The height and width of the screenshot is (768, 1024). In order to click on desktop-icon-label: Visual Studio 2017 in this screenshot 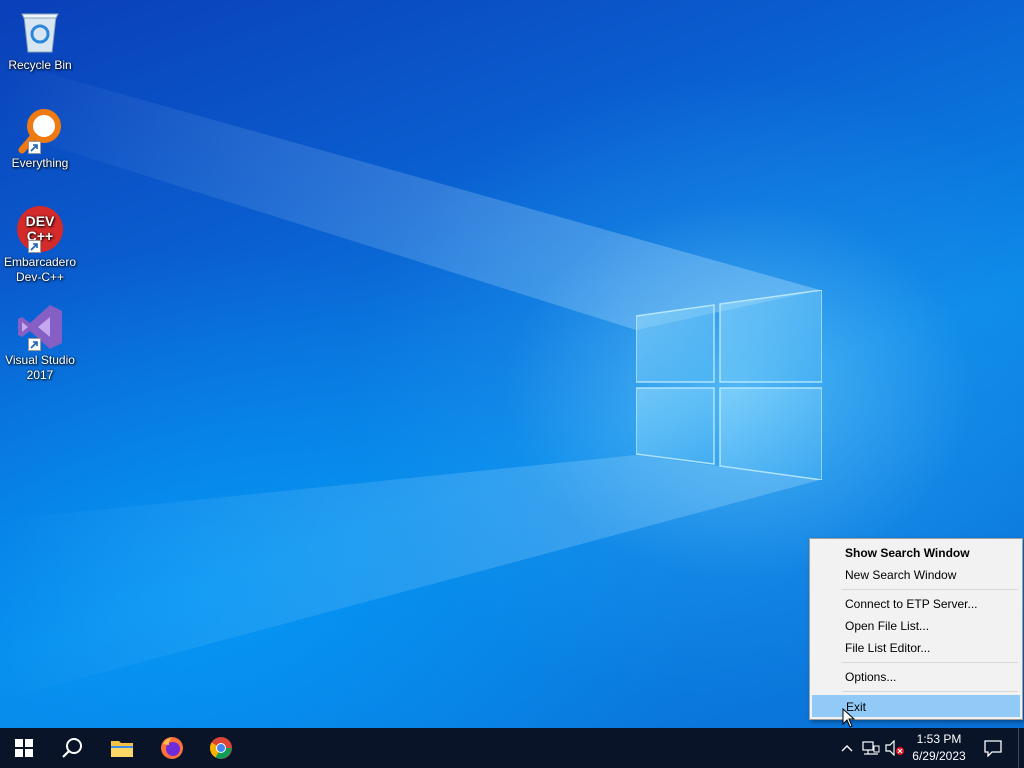, I will do `click(40, 367)`.